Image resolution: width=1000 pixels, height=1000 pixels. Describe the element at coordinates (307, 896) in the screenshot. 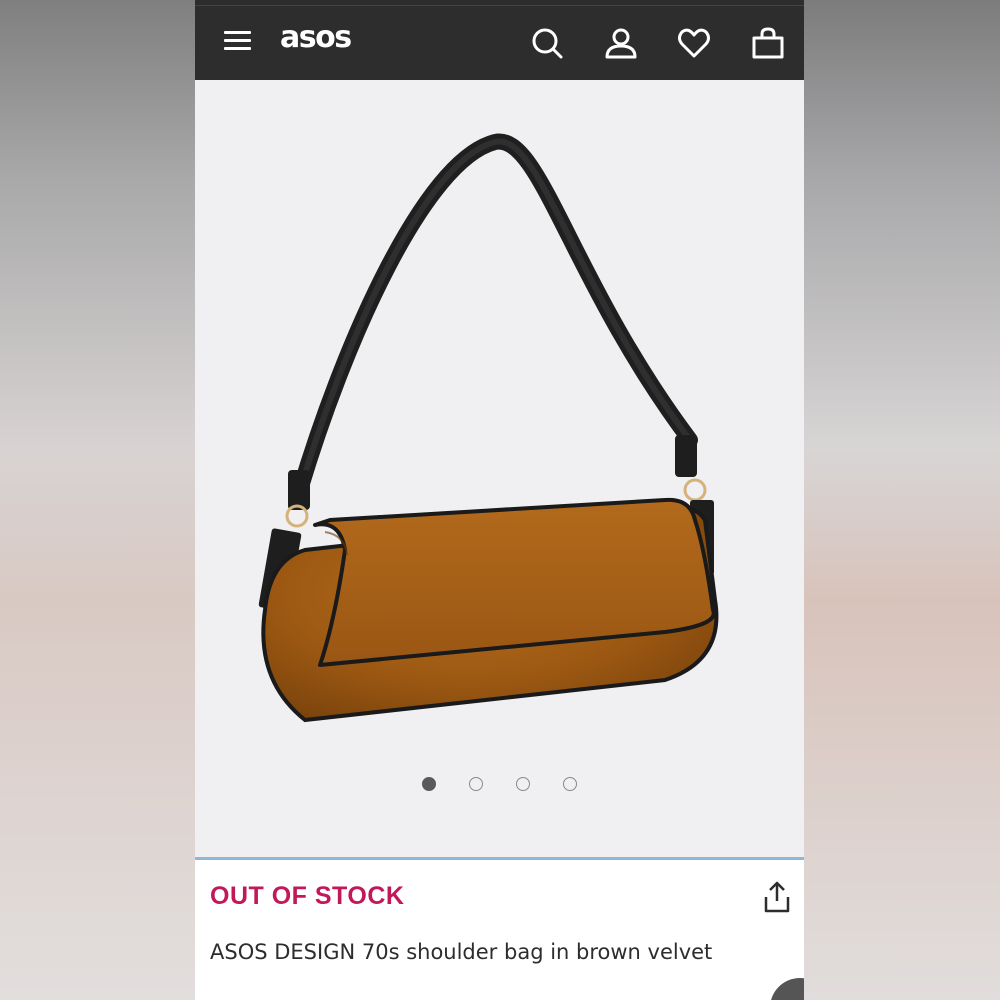

I see `stock-status: OUT OF STOCK` at that location.